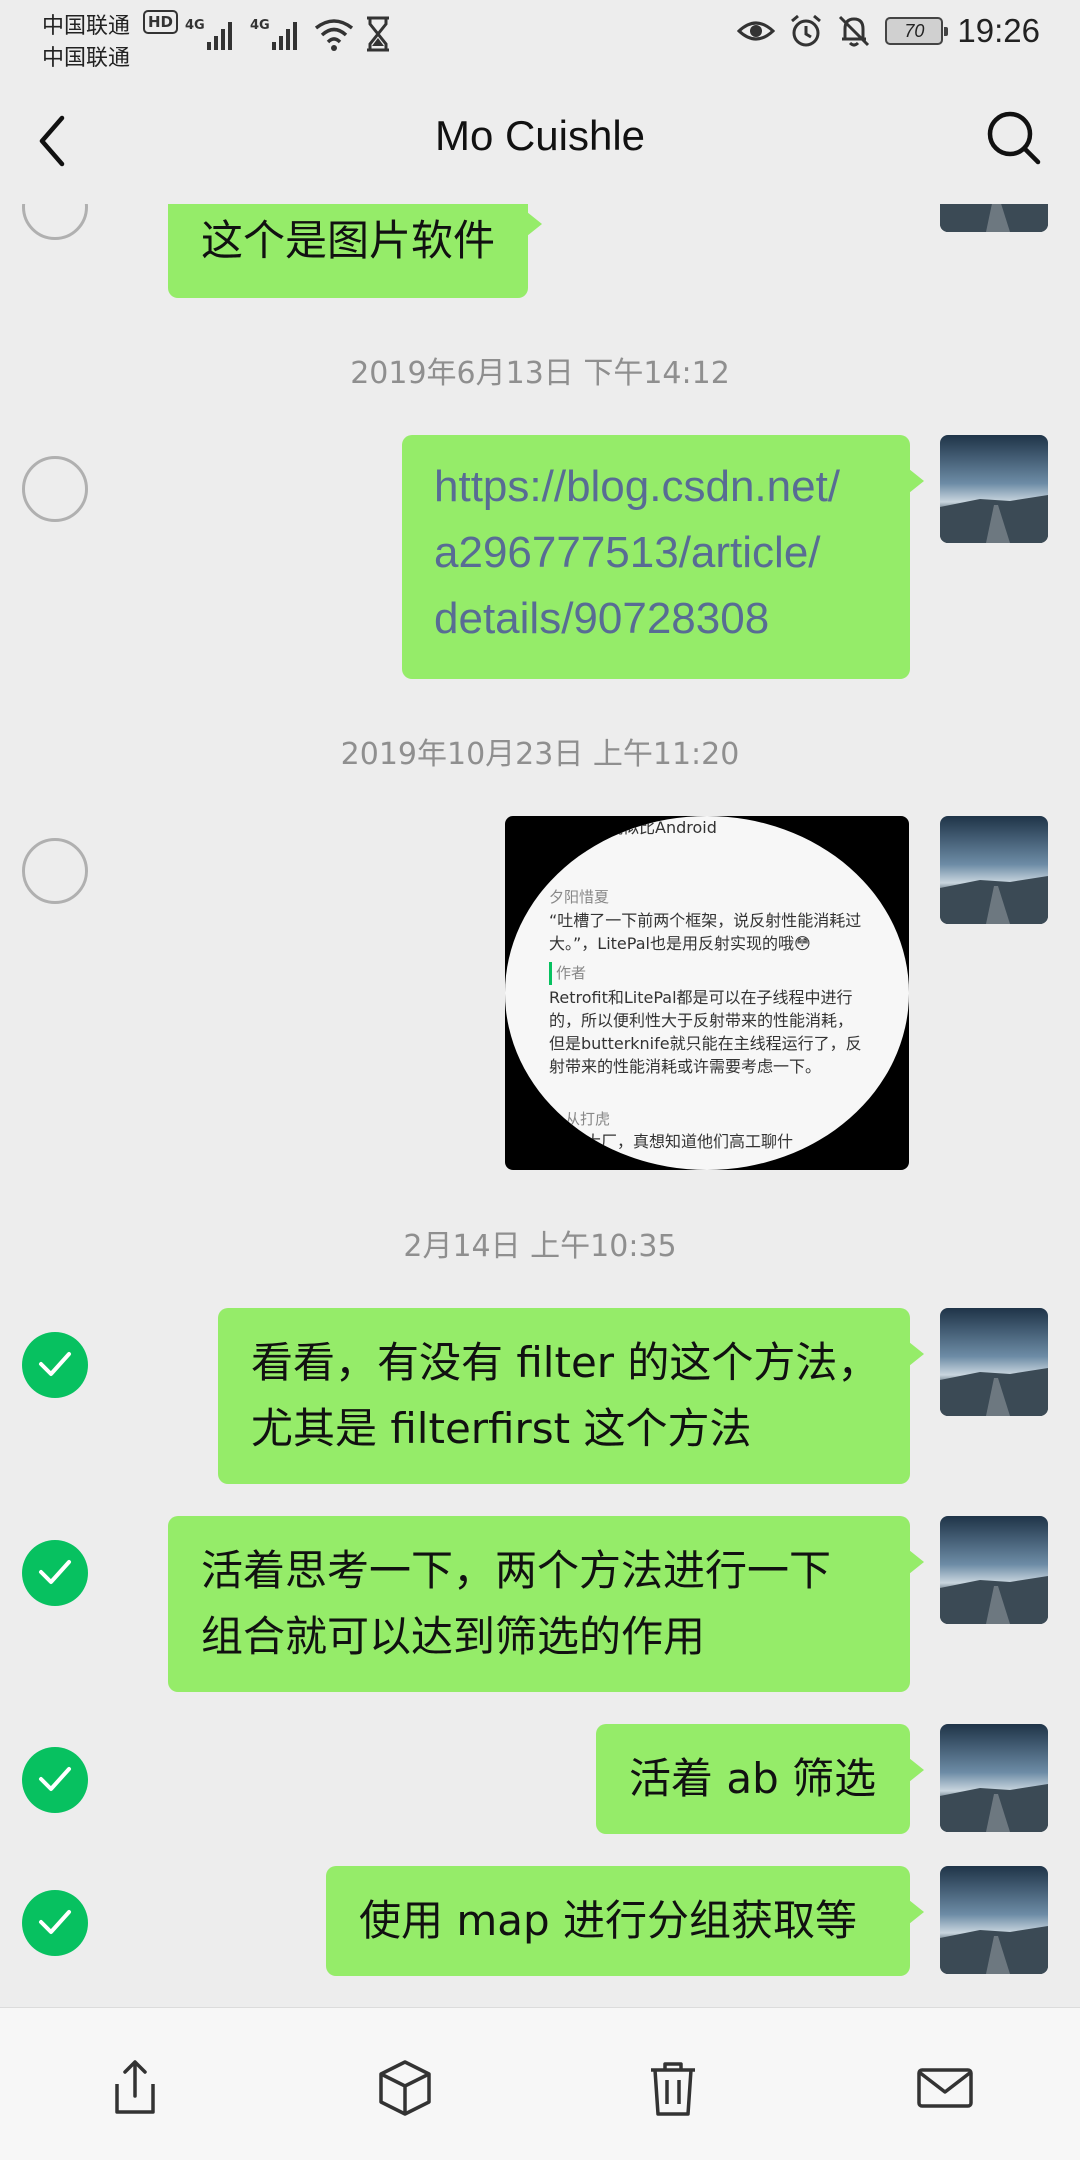  I want to click on message-text: 尤其是 filterfirst 这个方法, so click(501, 1428).